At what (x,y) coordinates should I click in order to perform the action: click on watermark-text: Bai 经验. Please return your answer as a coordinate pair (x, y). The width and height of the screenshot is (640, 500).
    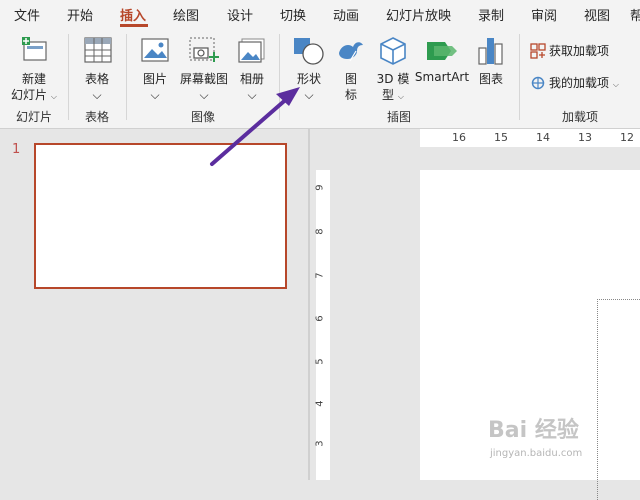
    Looking at the image, I should click on (533, 430).